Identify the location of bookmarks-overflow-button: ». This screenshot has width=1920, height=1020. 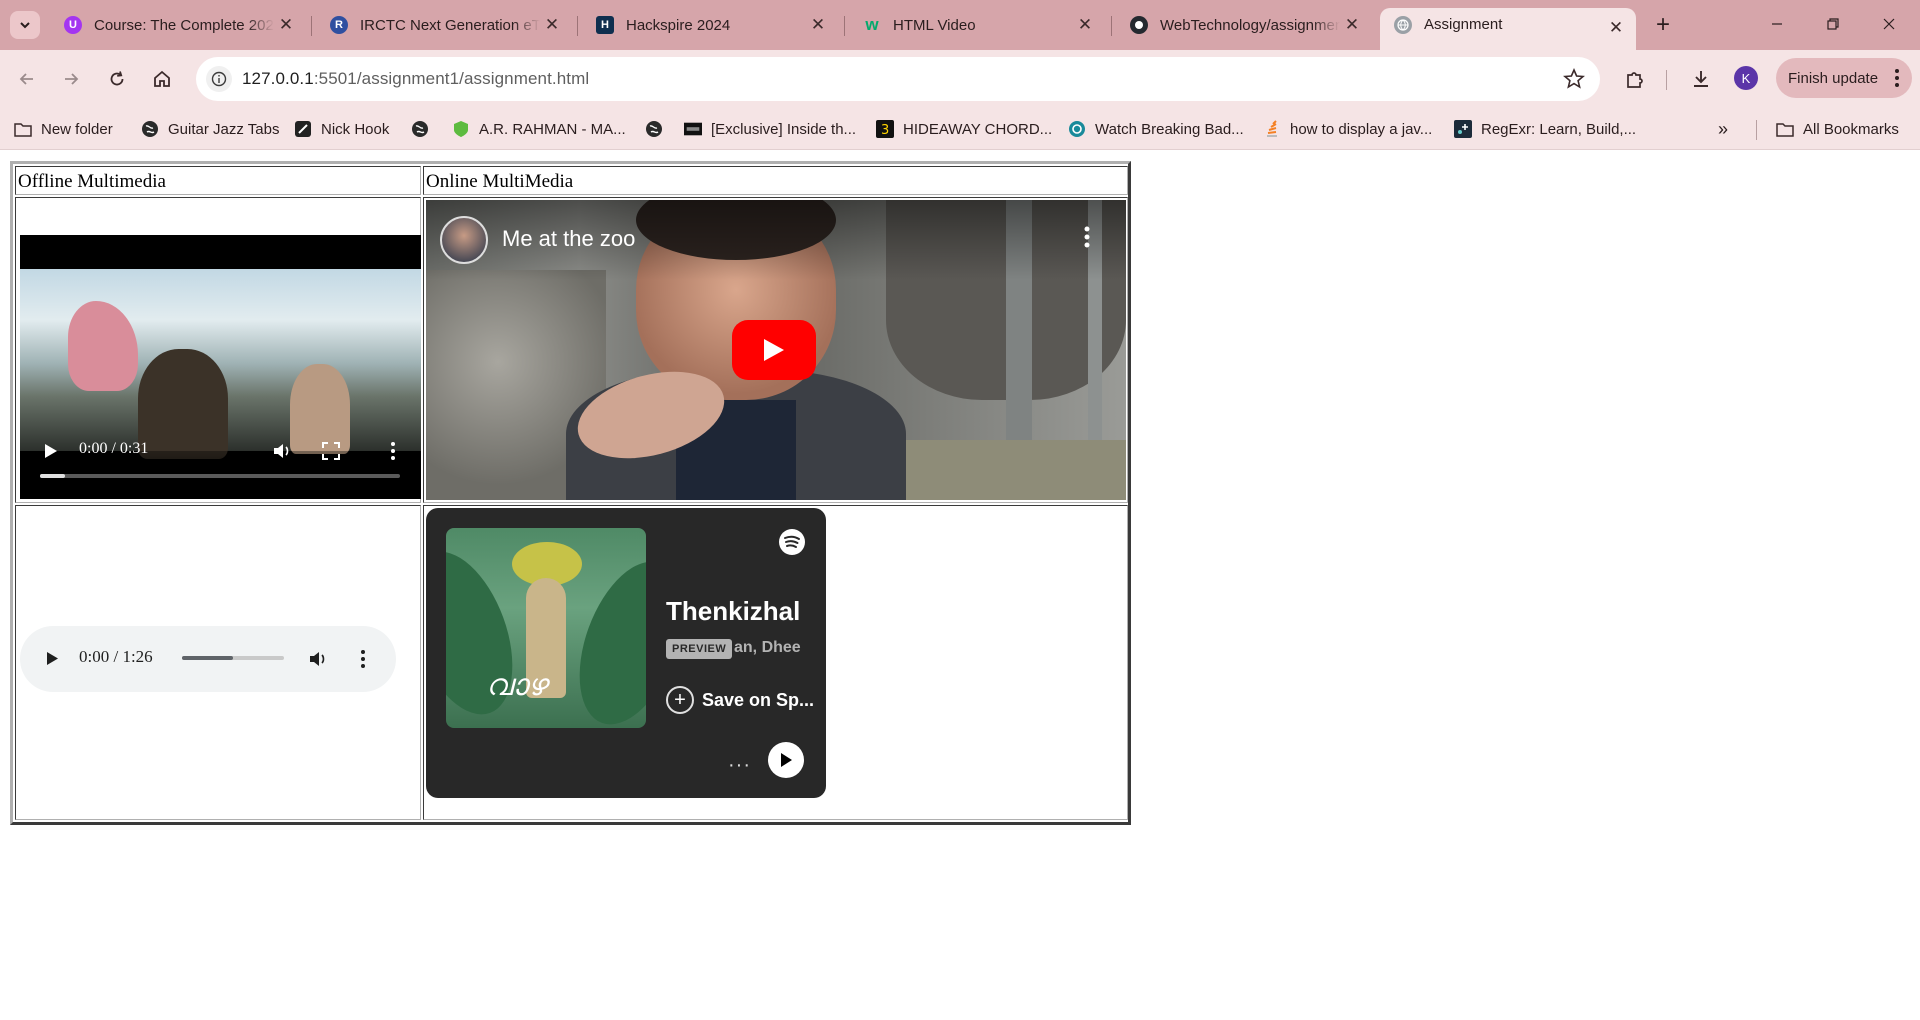
(1723, 129).